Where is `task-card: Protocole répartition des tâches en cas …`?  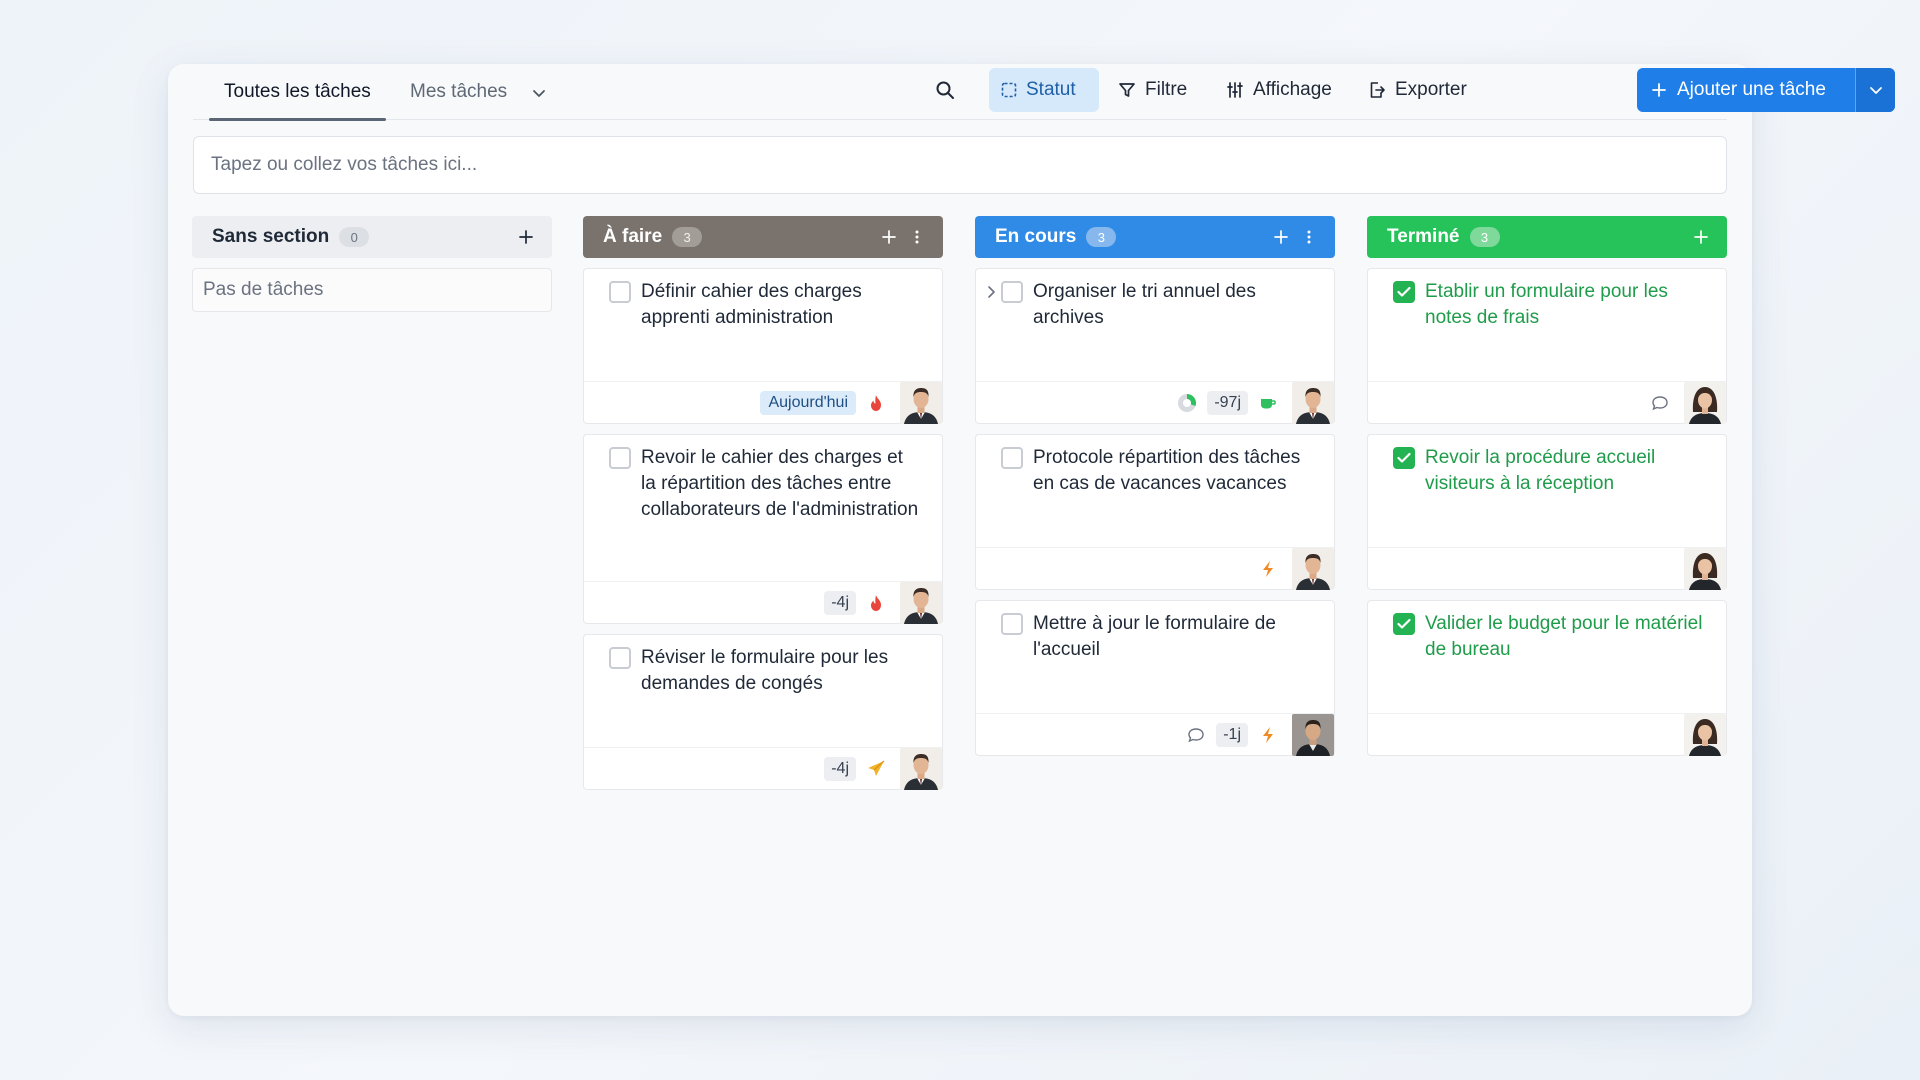
task-card: Protocole répartition des tâches en cas … is located at coordinates (1155, 512).